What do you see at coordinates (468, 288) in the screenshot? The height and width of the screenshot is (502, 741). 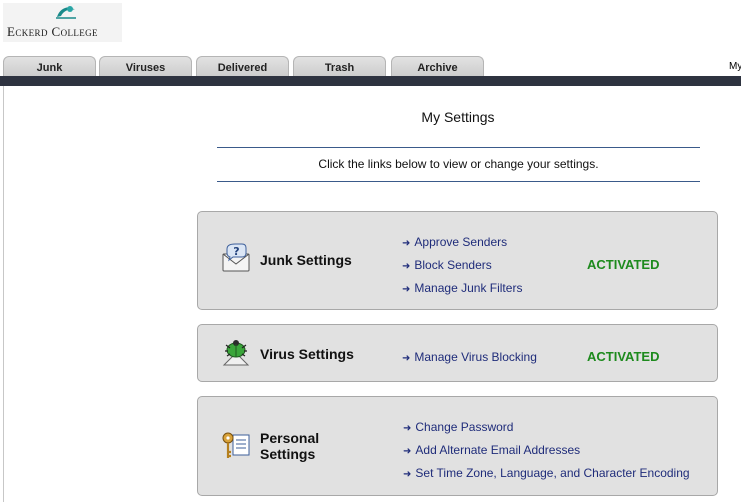 I see `manage-junk-filters-label: Manage Junk Filters` at bounding box center [468, 288].